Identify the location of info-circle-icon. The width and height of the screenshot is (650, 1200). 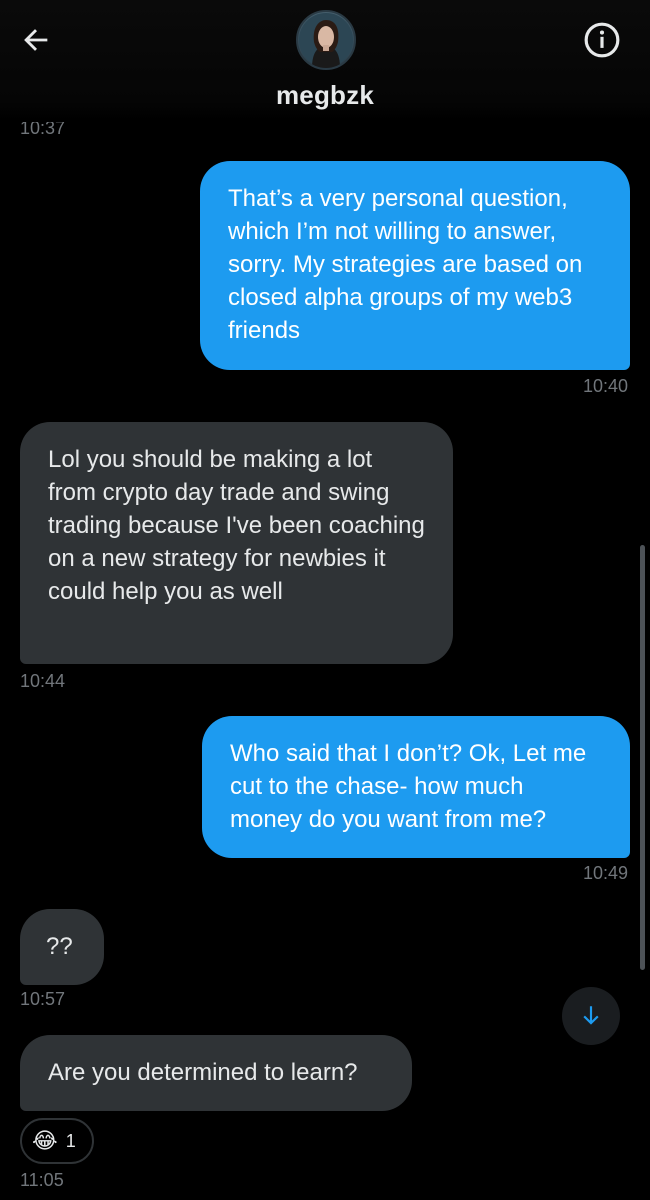
(602, 40).